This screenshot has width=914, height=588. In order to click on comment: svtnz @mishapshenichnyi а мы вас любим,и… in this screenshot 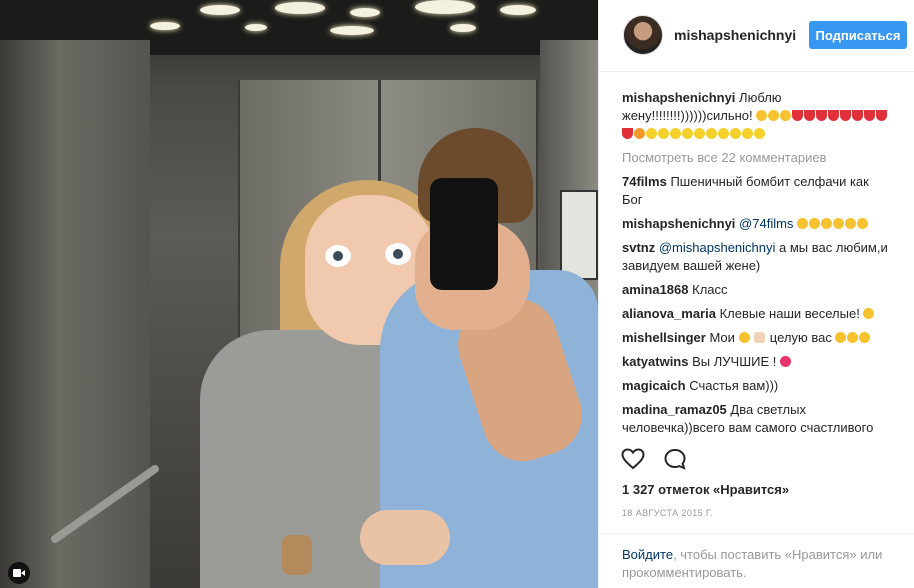, I will do `click(757, 257)`.